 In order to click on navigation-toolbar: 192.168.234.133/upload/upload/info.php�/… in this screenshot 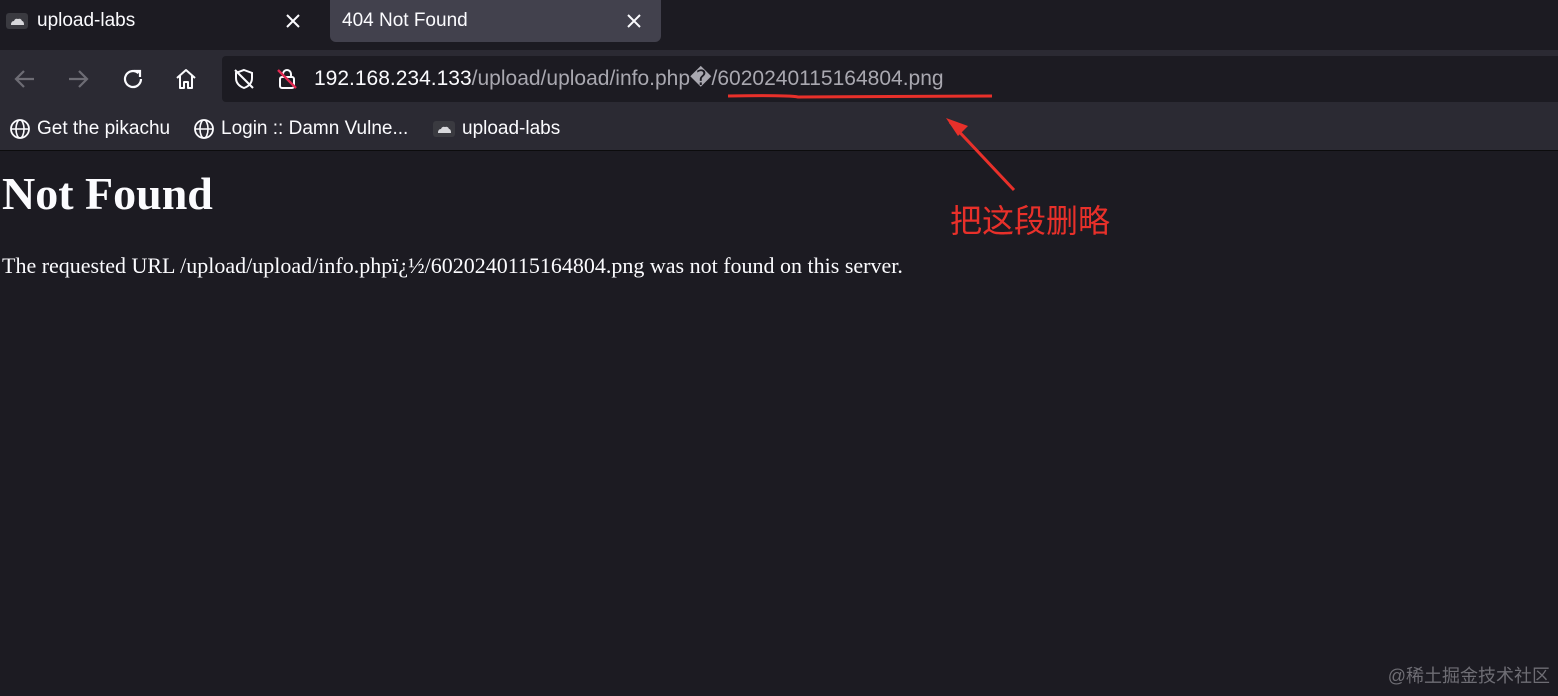, I will do `click(779, 79)`.